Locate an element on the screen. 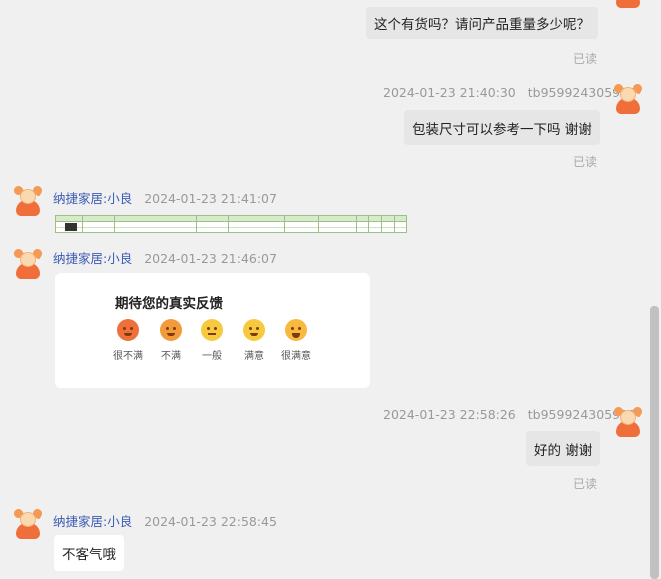 This screenshot has height=579, width=661. smile-face-icon is located at coordinates (254, 330).